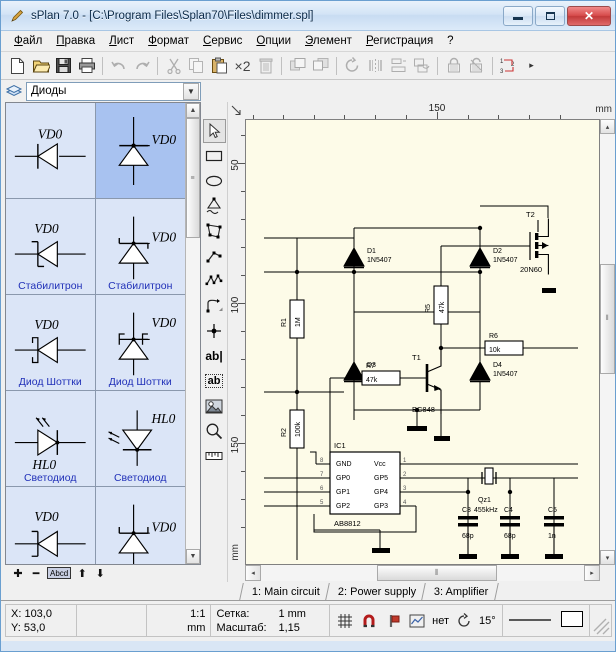 Image resolution: width=616 pixels, height=652 pixels. What do you see at coordinates (399, 41) in the screenshot?
I see `menu-registration: Регистрация` at bounding box center [399, 41].